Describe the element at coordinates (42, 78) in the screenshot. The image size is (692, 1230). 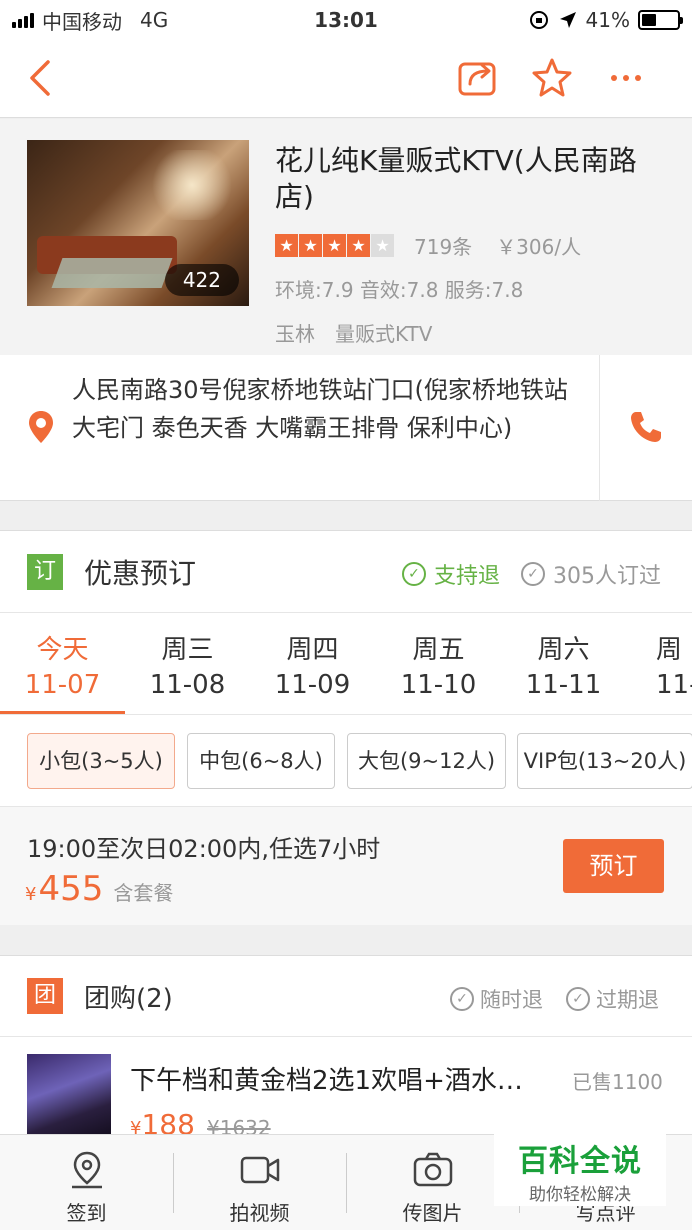
I see `back-icon` at that location.